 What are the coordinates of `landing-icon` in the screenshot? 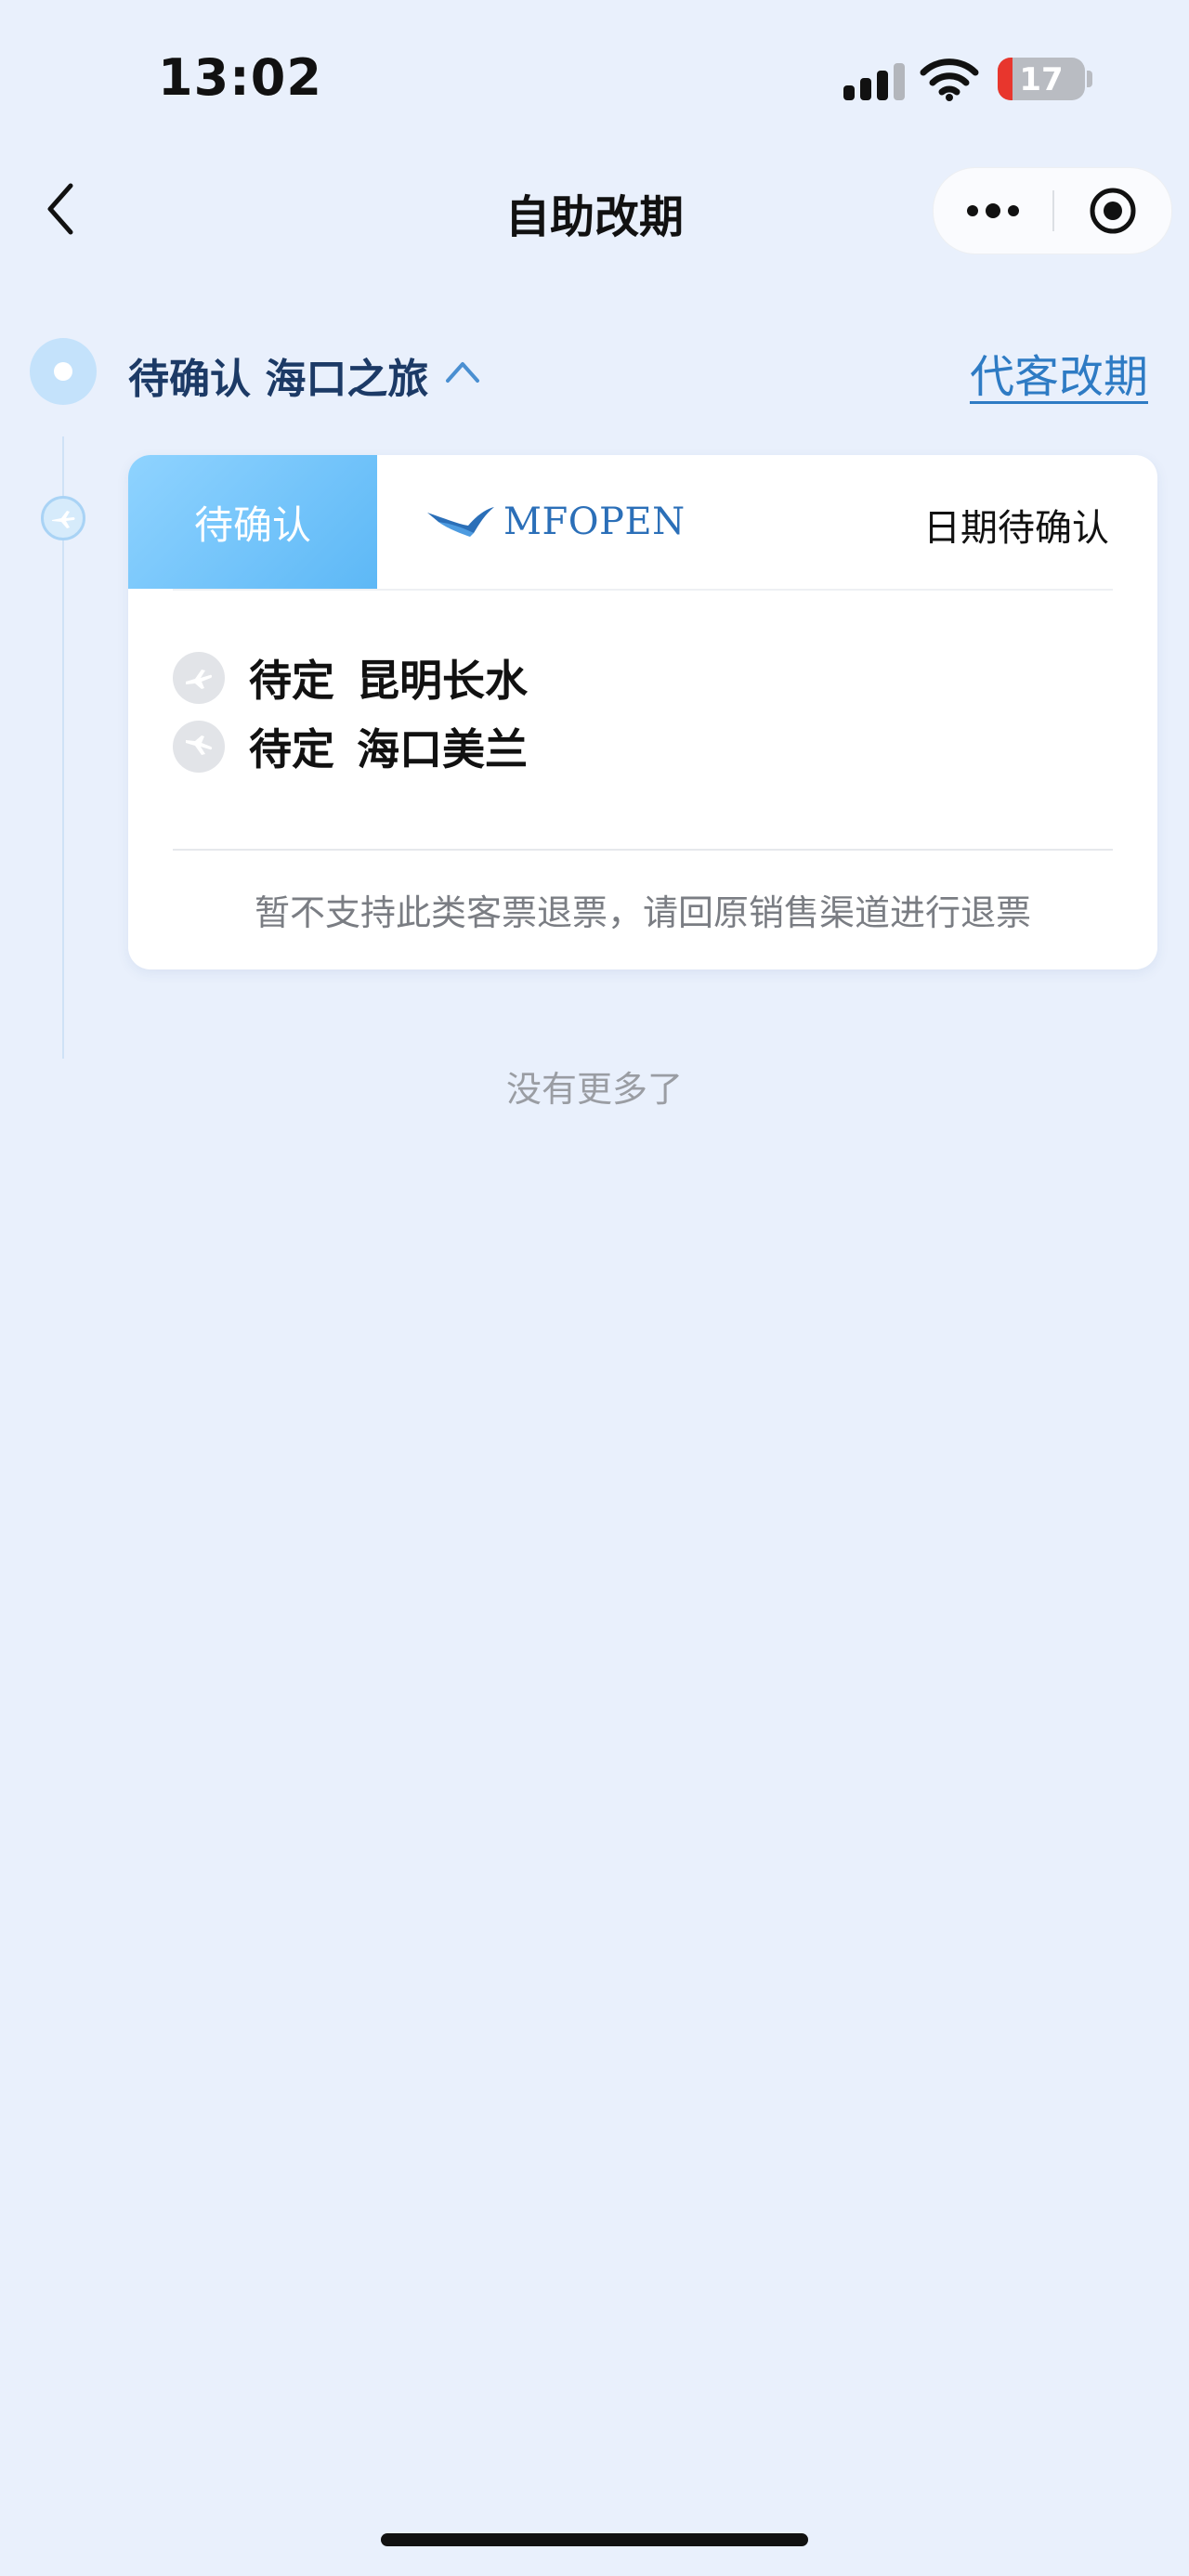 It's located at (199, 747).